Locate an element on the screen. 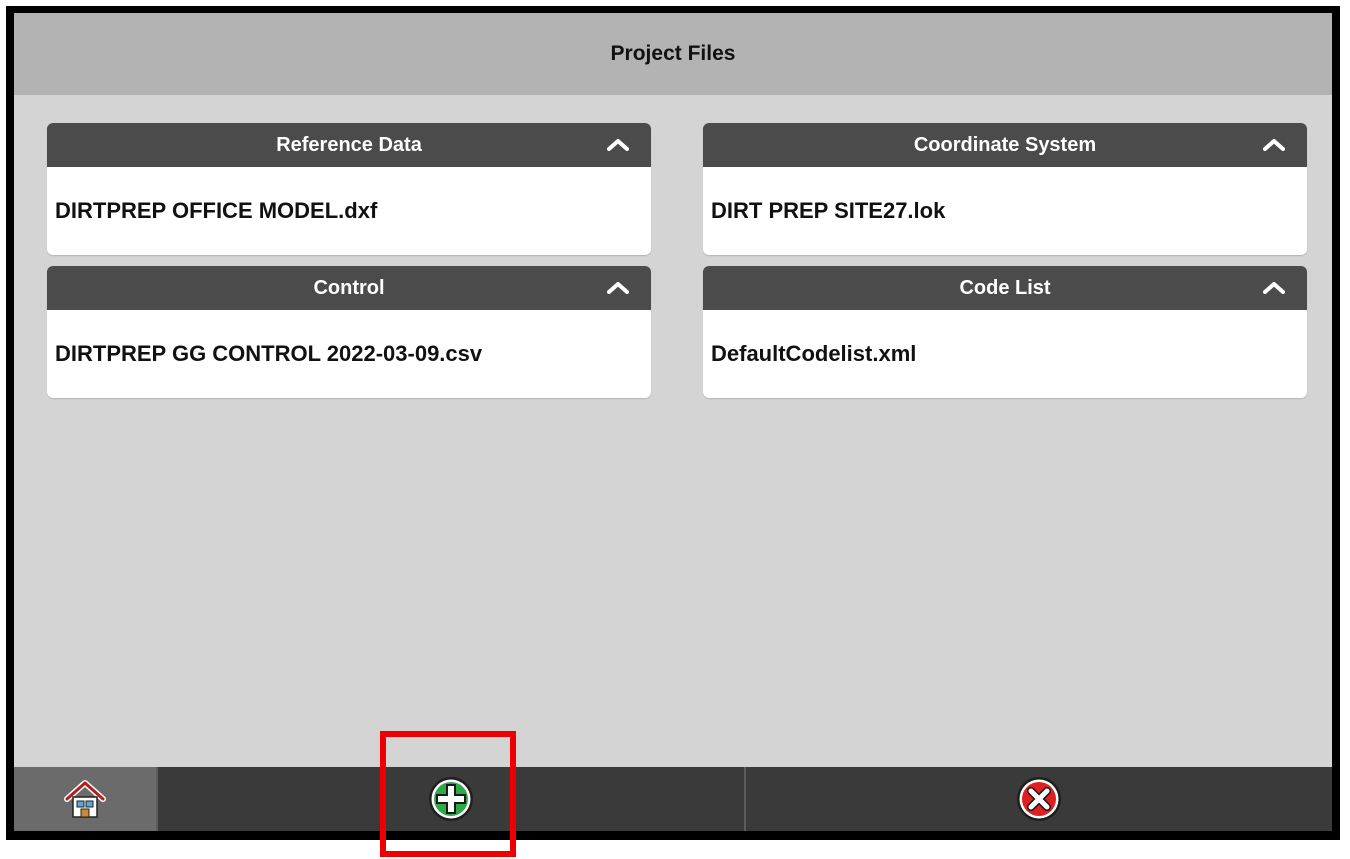  panel-title: Coordinate System is located at coordinates (1005, 144).